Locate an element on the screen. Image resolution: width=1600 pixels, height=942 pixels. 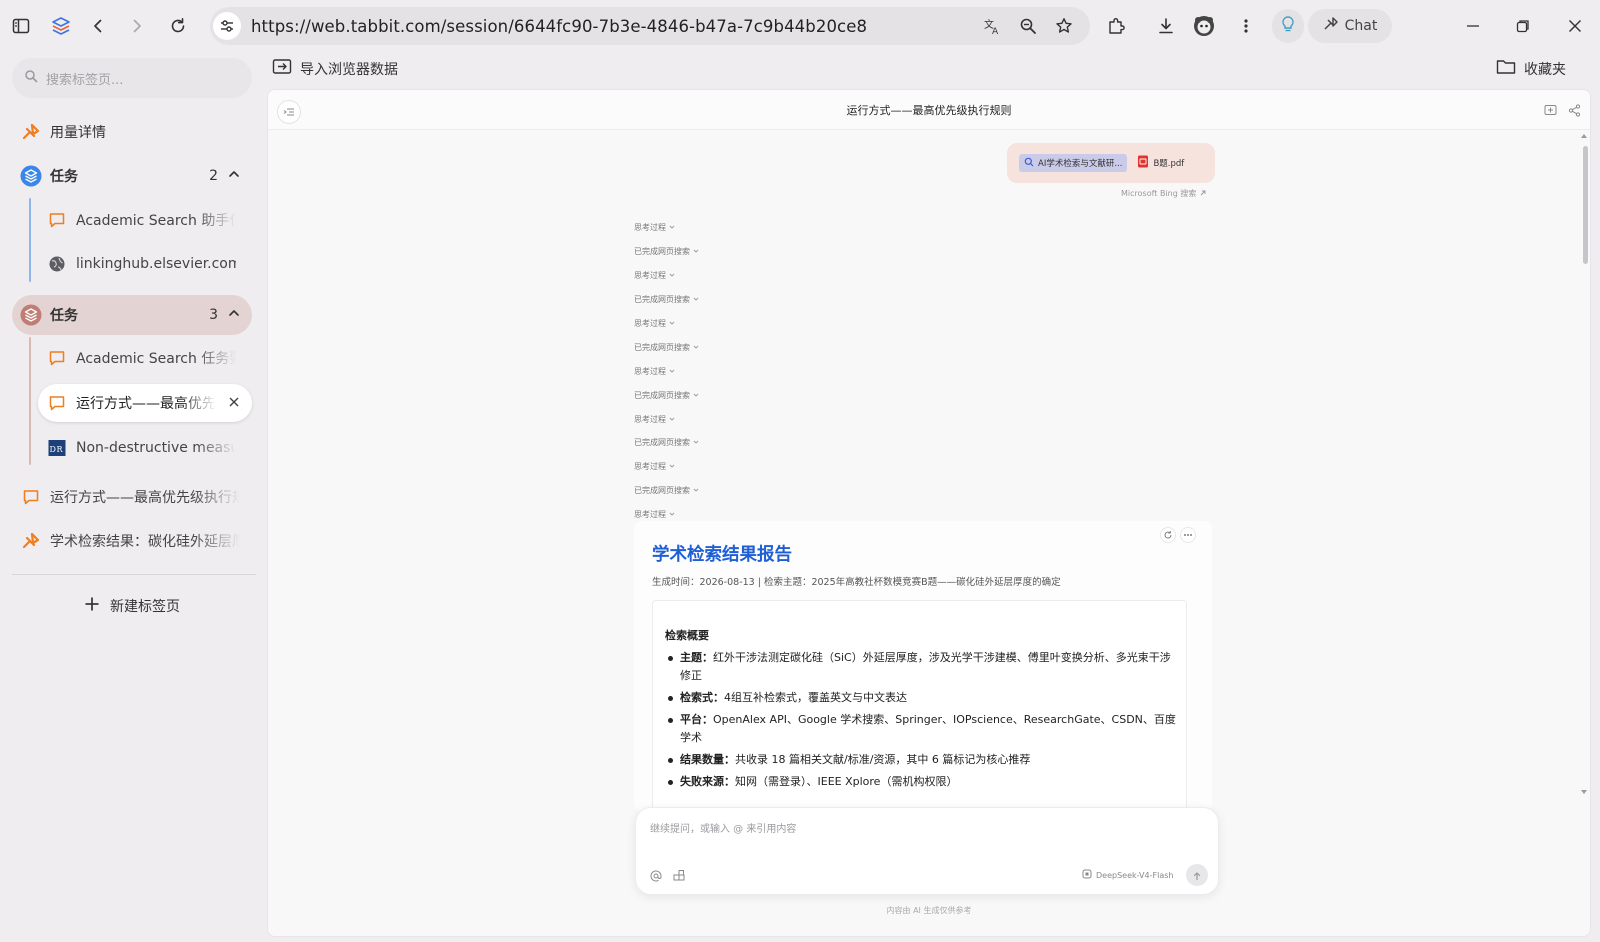
tree-line is located at coordinates (30, 240).